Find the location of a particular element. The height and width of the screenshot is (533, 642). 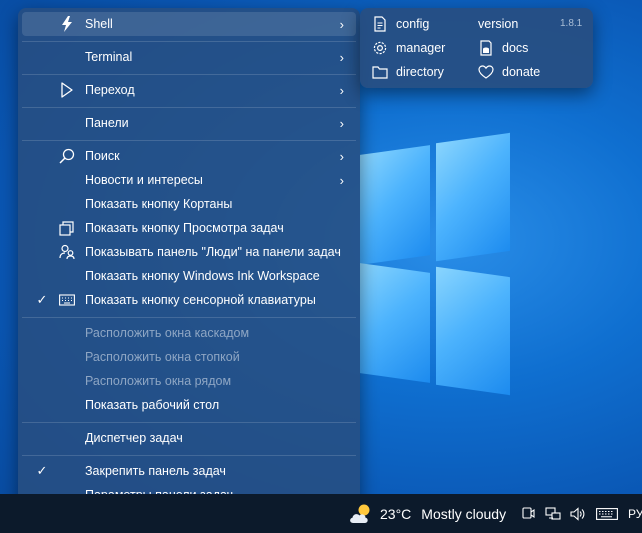

submenu-donate: donate is located at coordinates (509, 72).